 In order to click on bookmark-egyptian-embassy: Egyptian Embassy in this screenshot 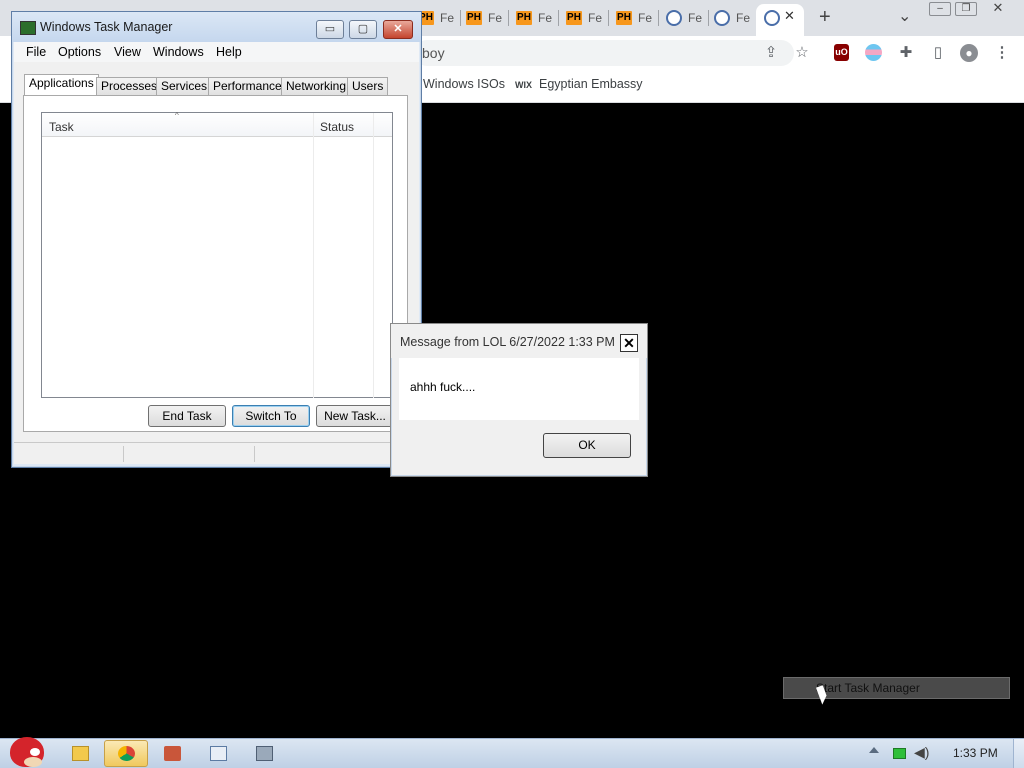, I will do `click(591, 84)`.